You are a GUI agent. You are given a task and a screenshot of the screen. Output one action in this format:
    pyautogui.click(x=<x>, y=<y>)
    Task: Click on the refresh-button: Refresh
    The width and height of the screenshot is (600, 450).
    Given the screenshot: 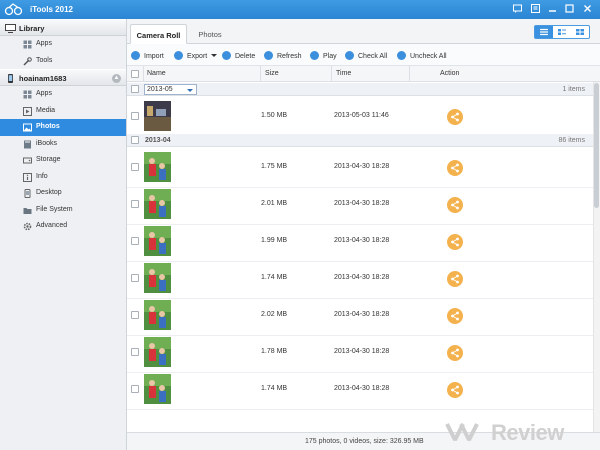 What is the action you would take?
    pyautogui.click(x=283, y=55)
    